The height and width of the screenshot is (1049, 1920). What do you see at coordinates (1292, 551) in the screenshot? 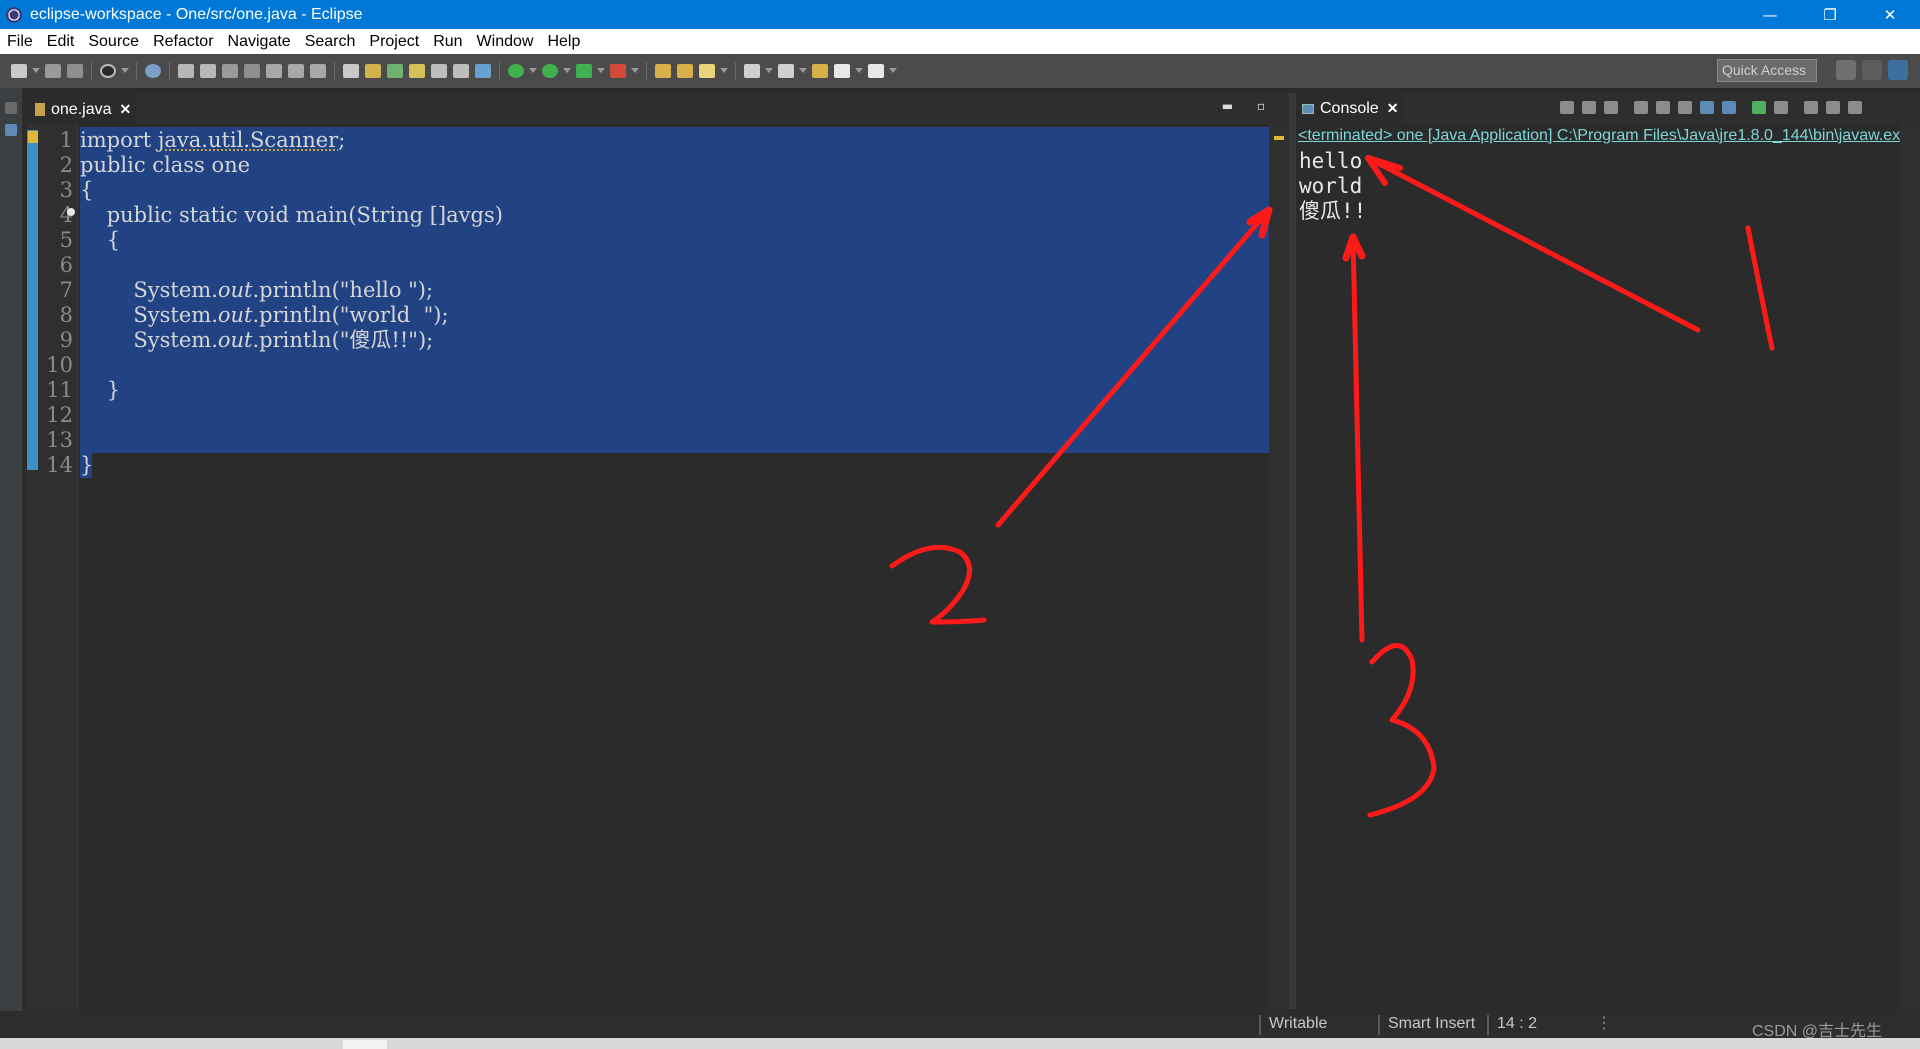
I see `view-sash` at bounding box center [1292, 551].